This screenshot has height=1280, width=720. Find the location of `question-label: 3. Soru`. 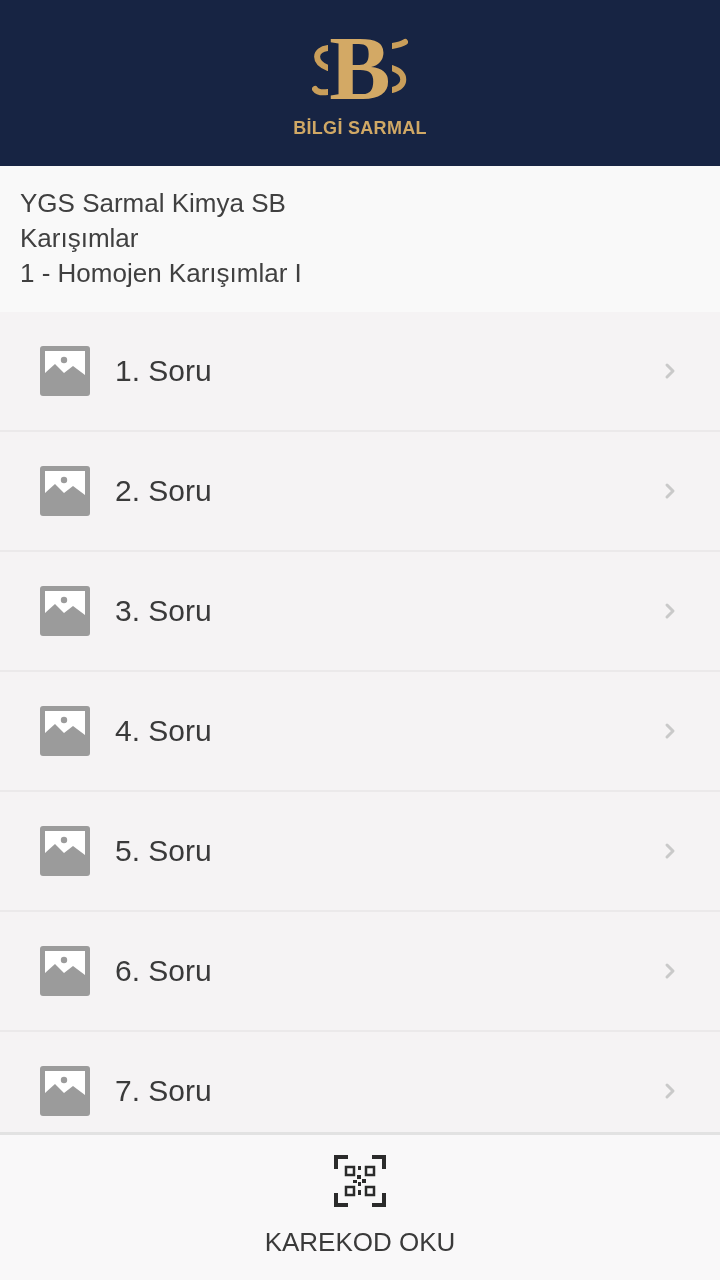

question-label: 3. Soru is located at coordinates (164, 611).